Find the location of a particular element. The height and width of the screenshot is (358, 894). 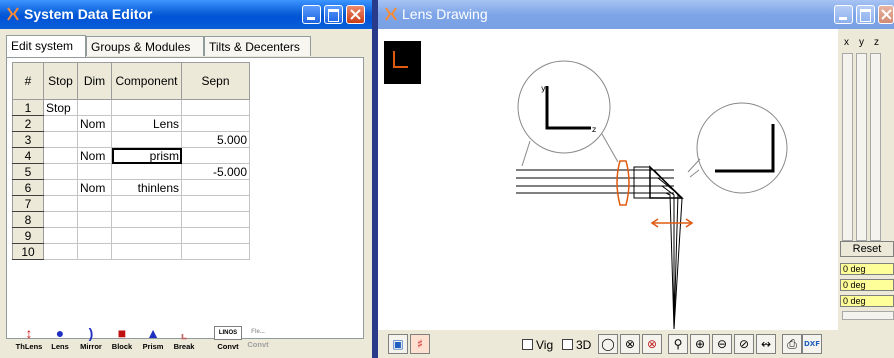

3d-checkbox is located at coordinates (567, 344).